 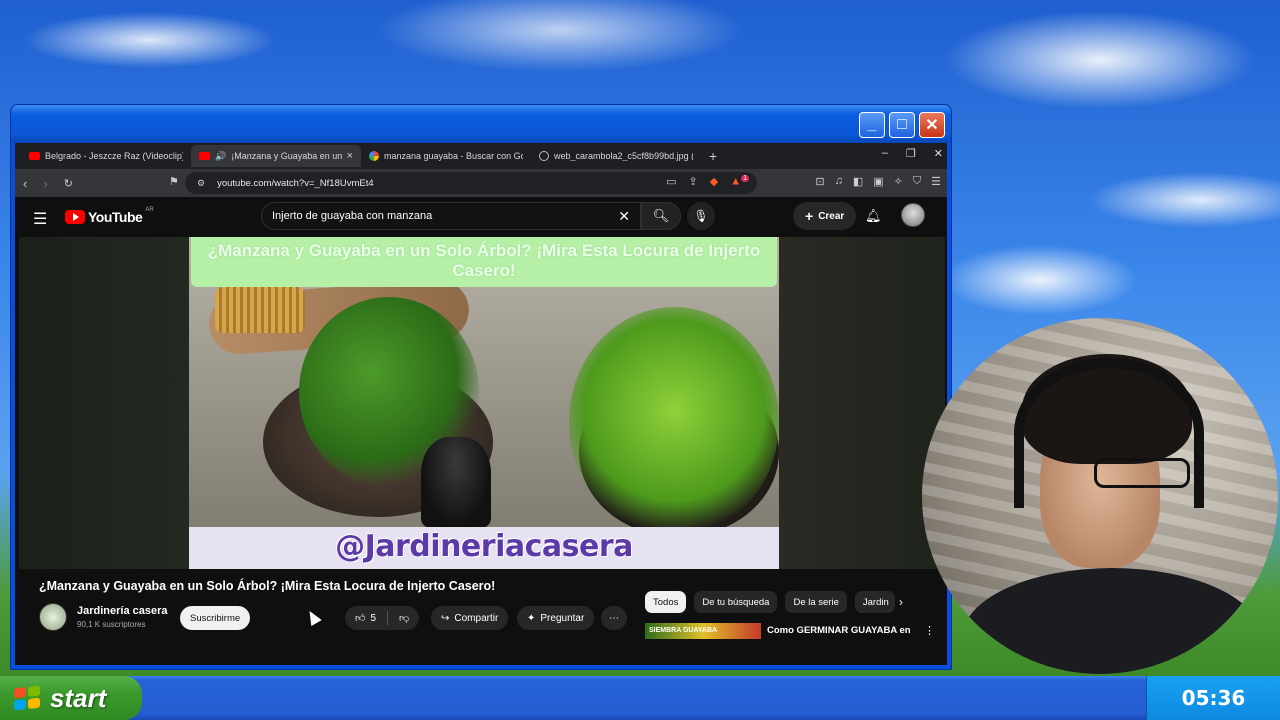 I want to click on more-icon: ⋯, so click(x=614, y=618).